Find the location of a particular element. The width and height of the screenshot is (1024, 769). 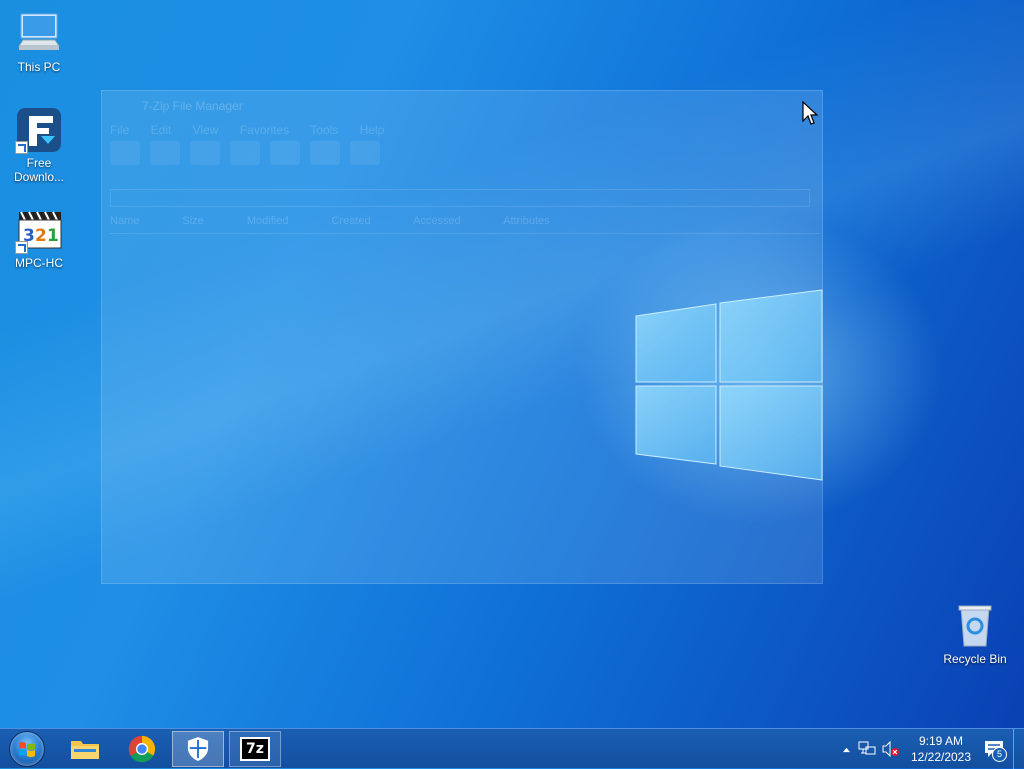

volume-tray-button is located at coordinates (891, 749).